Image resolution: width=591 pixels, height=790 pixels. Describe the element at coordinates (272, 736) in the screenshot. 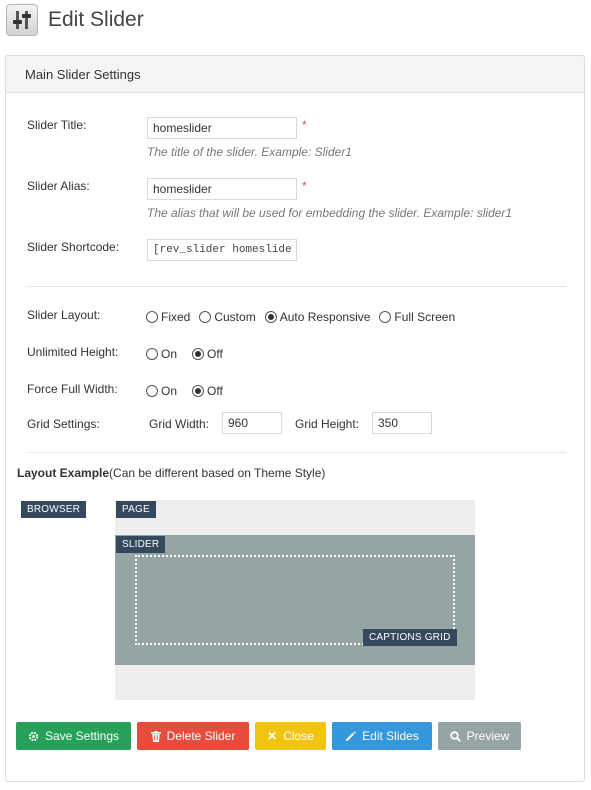

I see `close-icon: ✕` at that location.